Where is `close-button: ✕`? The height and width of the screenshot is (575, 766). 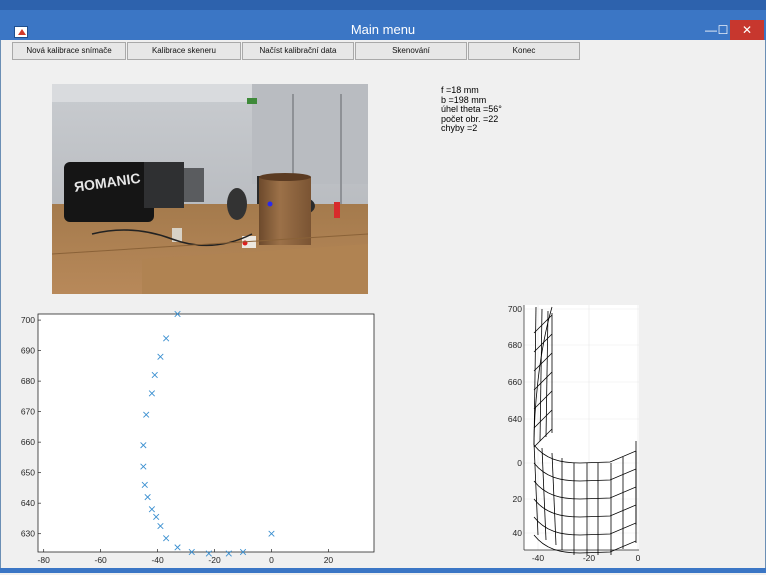
close-button: ✕ is located at coordinates (747, 30).